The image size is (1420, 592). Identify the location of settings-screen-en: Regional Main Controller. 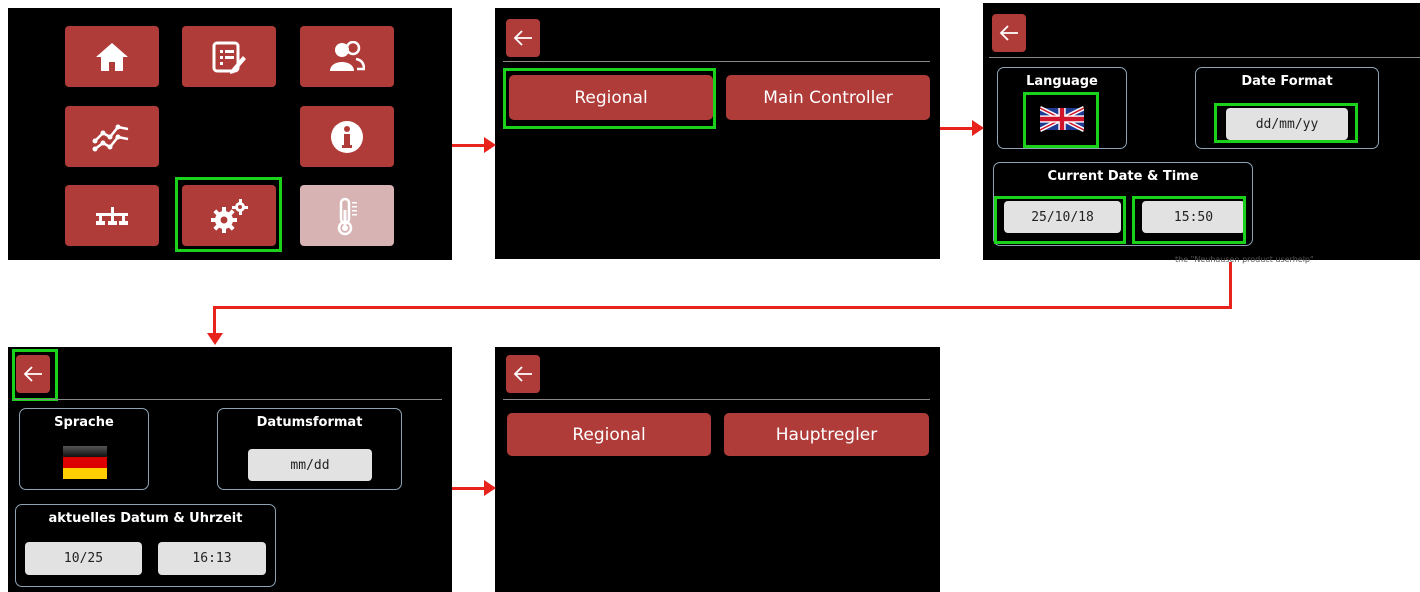
(717, 133).